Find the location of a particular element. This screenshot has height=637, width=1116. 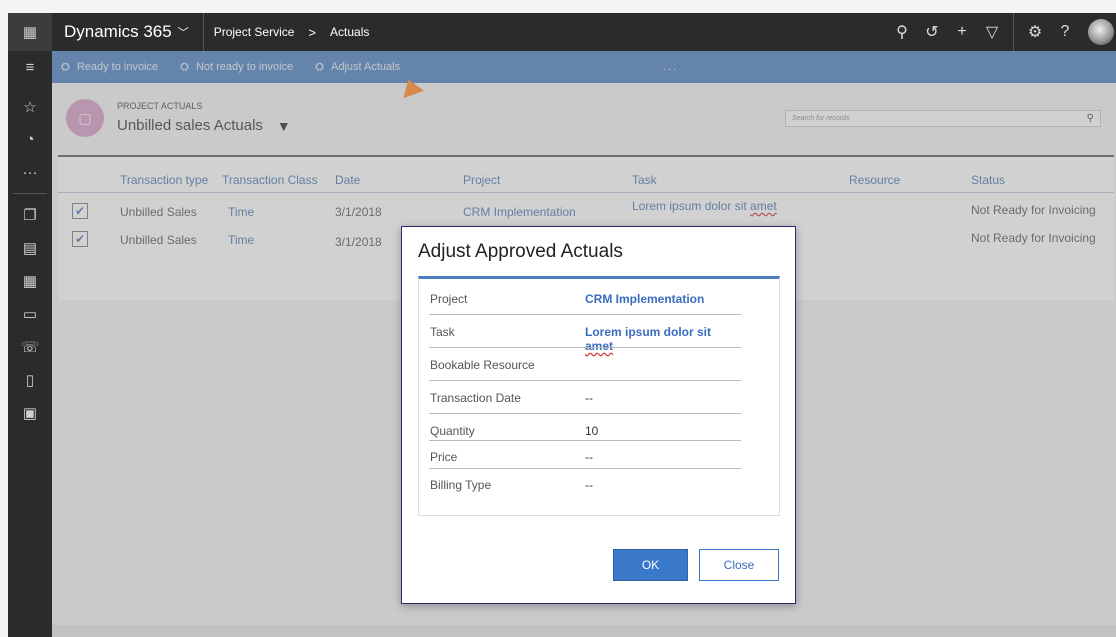

field-label: Billing Type is located at coordinates (461, 485).